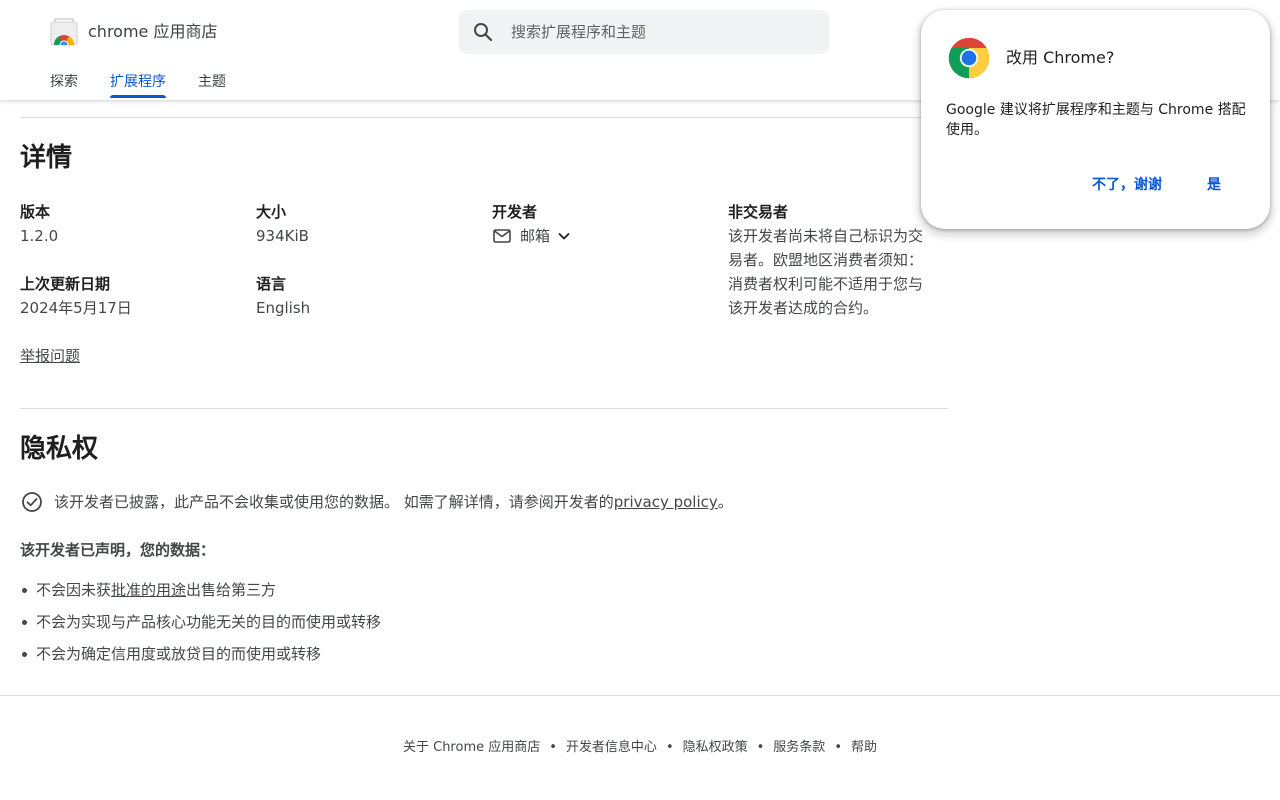 This screenshot has height=800, width=1280. Describe the element at coordinates (799, 748) in the screenshot. I see `footer-link-terms: 服务条款` at that location.